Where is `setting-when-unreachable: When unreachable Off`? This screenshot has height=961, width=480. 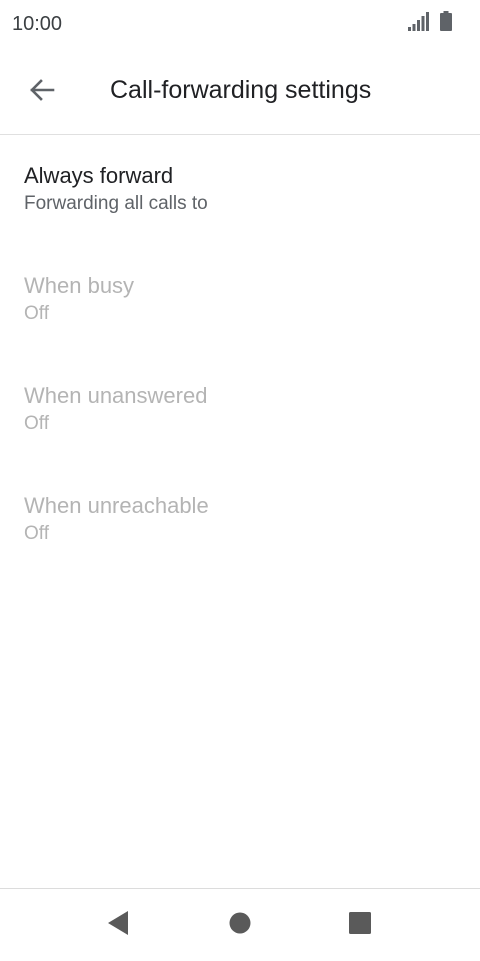
setting-when-unreachable: When unreachable Off is located at coordinates (240, 520).